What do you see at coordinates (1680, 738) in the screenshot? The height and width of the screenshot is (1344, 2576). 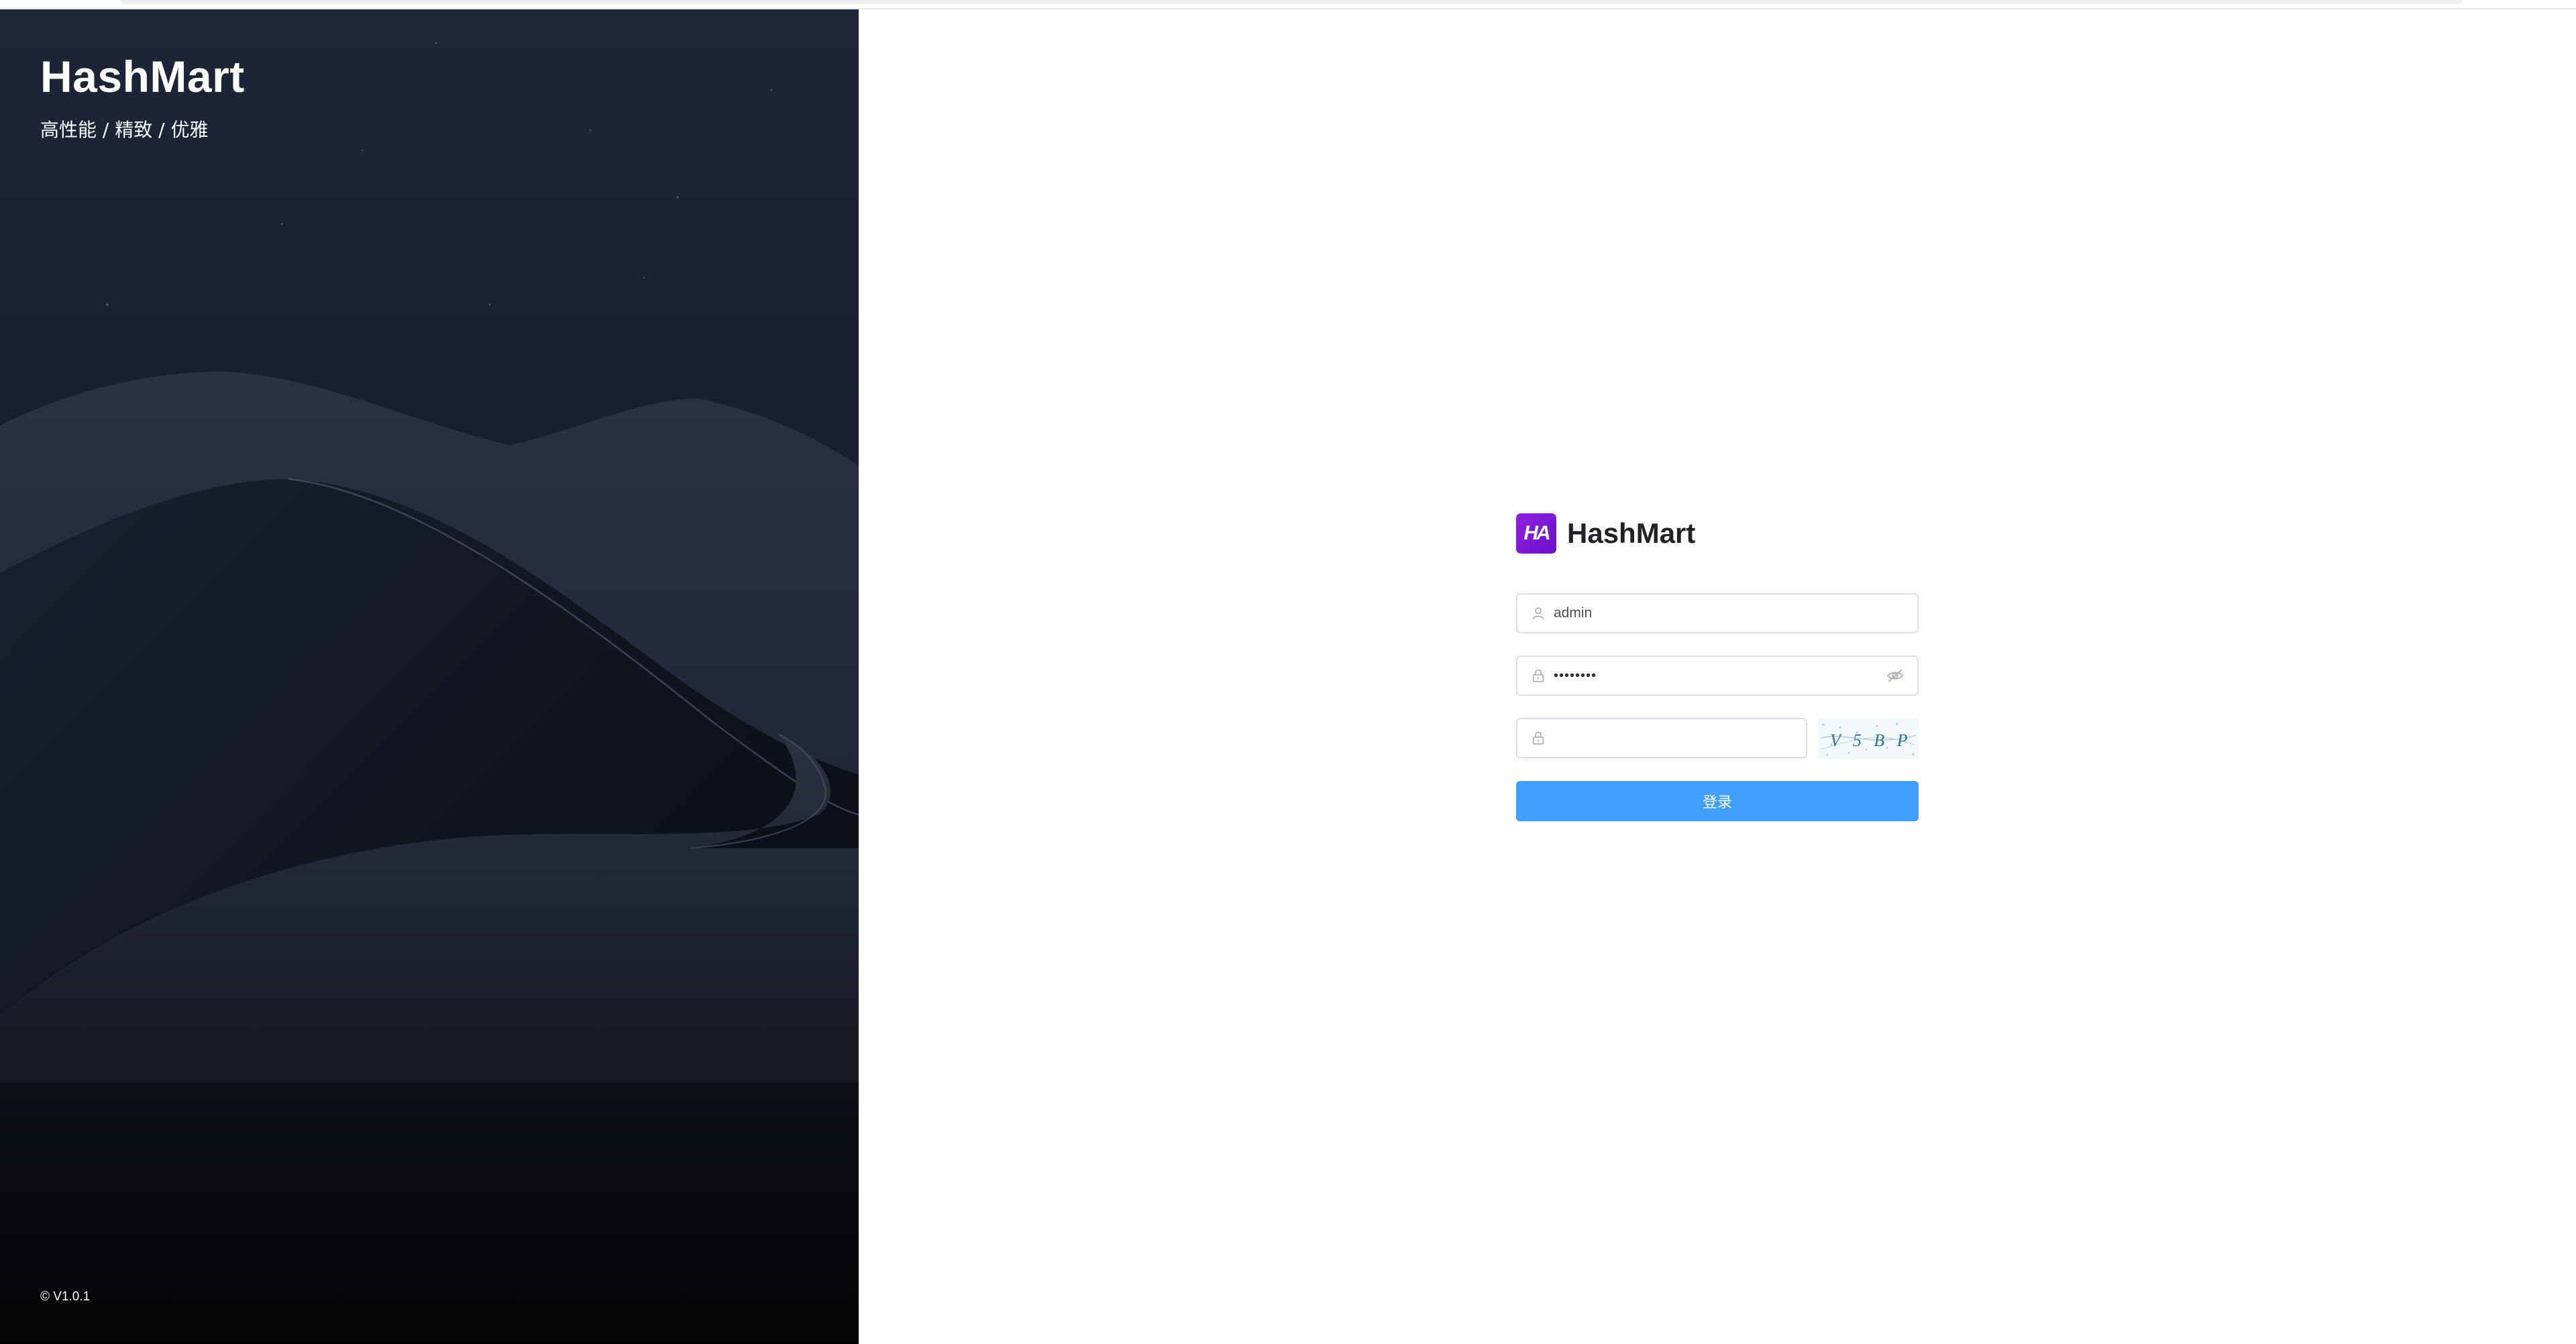 I see `captcha-input` at bounding box center [1680, 738].